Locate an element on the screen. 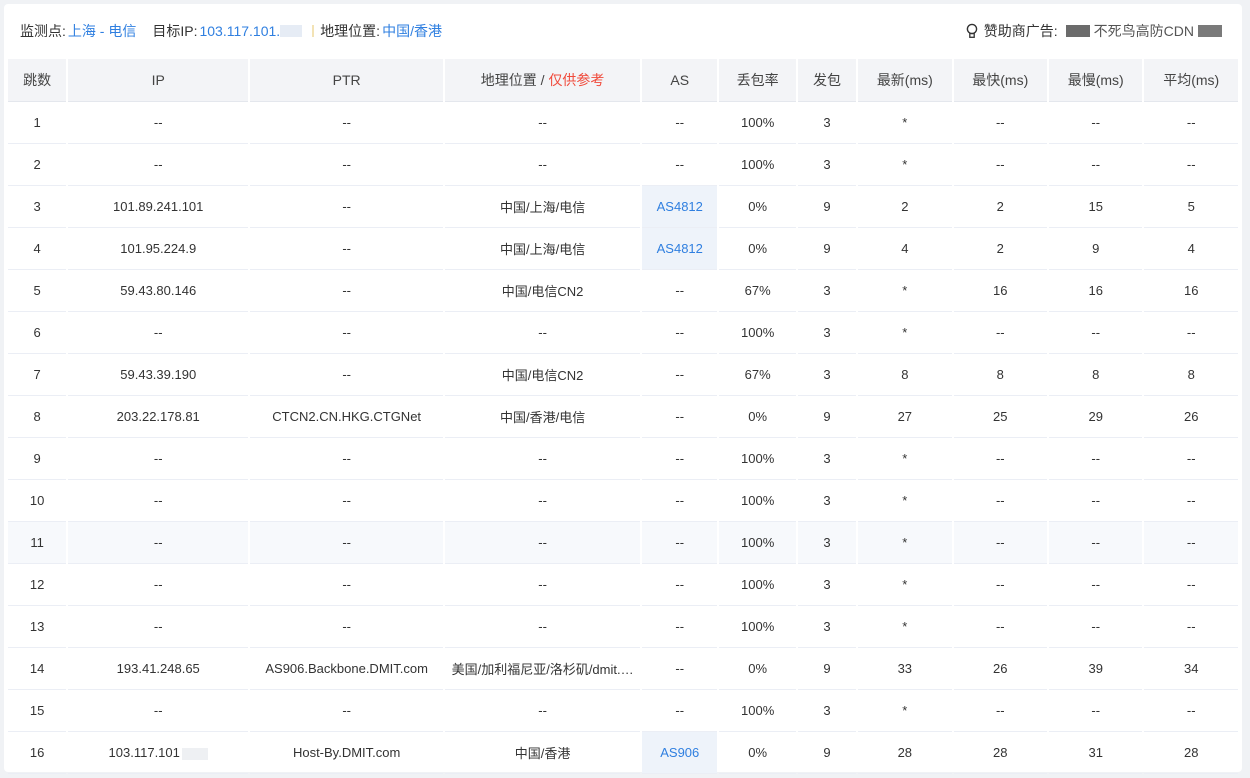 The image size is (1250, 778). cell-loss: 0% is located at coordinates (757, 753).